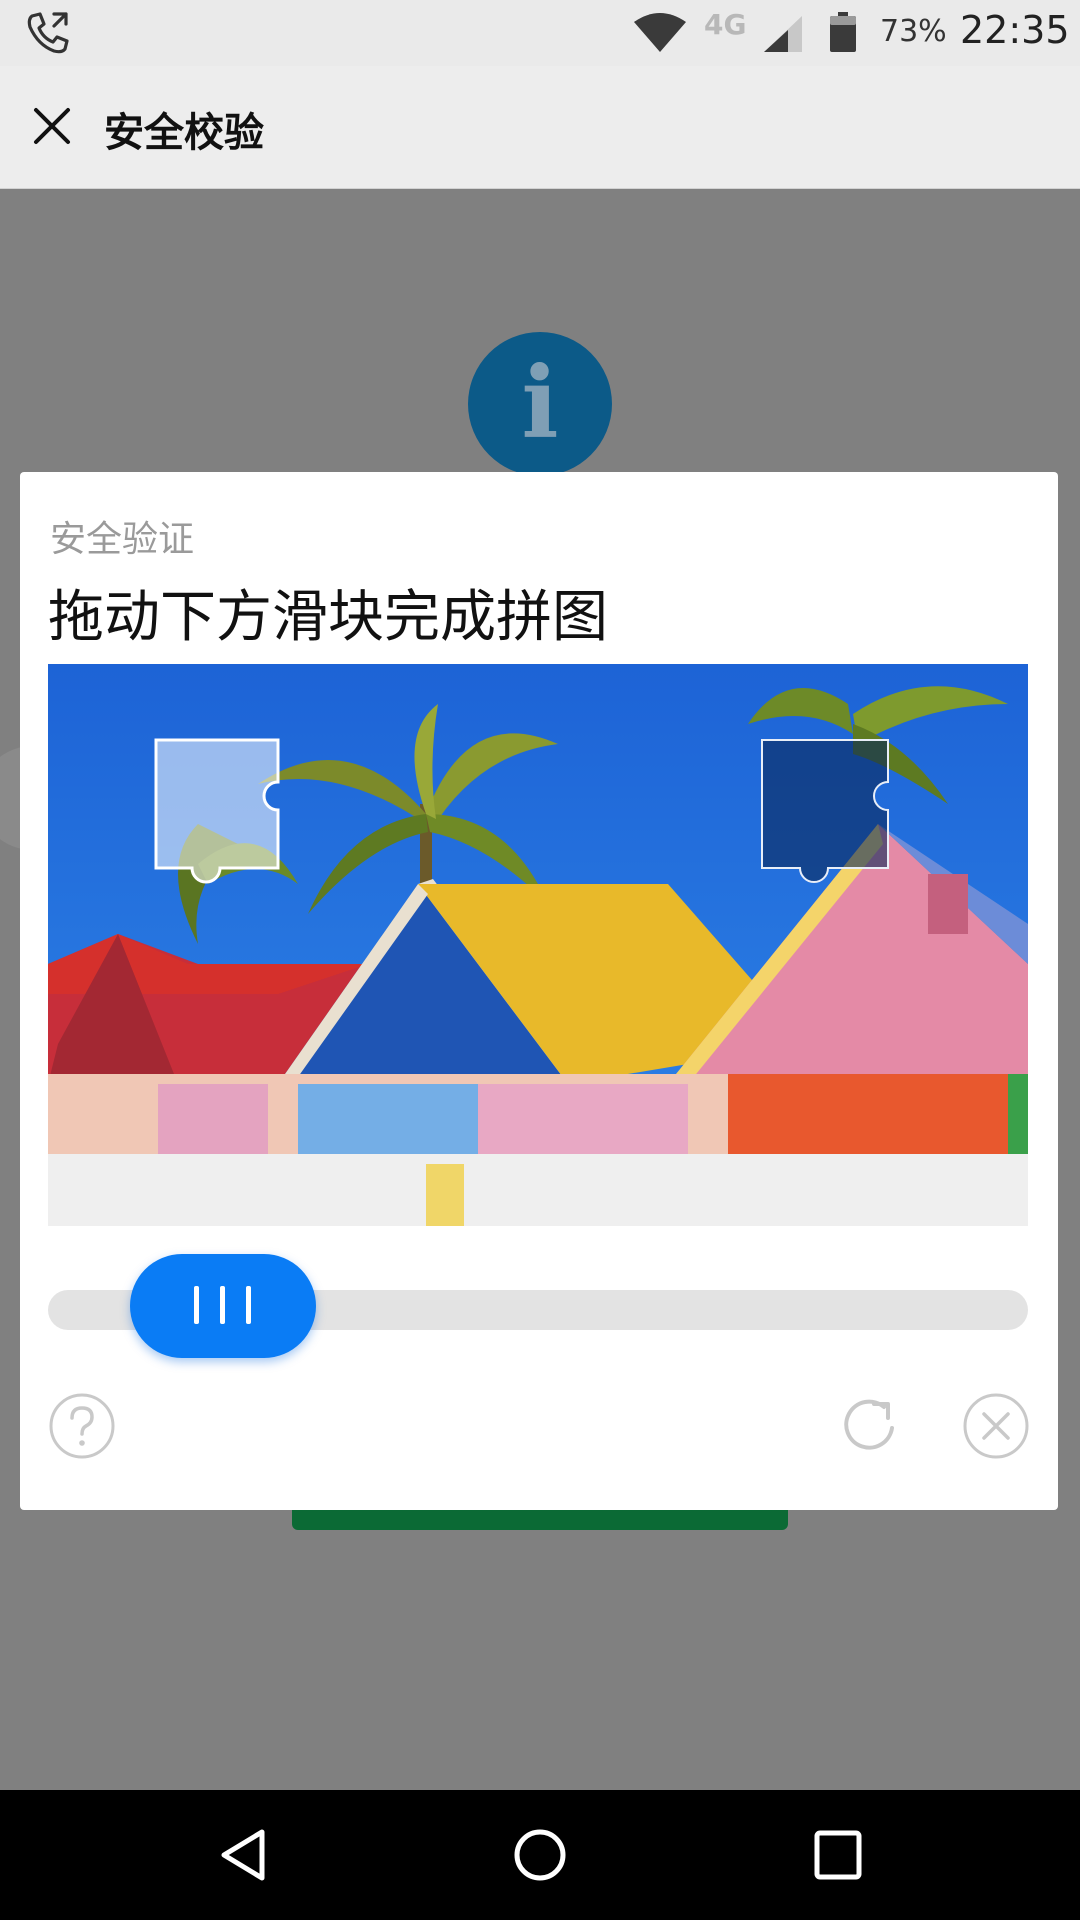  What do you see at coordinates (838, 1855) in the screenshot?
I see `recents-icon` at bounding box center [838, 1855].